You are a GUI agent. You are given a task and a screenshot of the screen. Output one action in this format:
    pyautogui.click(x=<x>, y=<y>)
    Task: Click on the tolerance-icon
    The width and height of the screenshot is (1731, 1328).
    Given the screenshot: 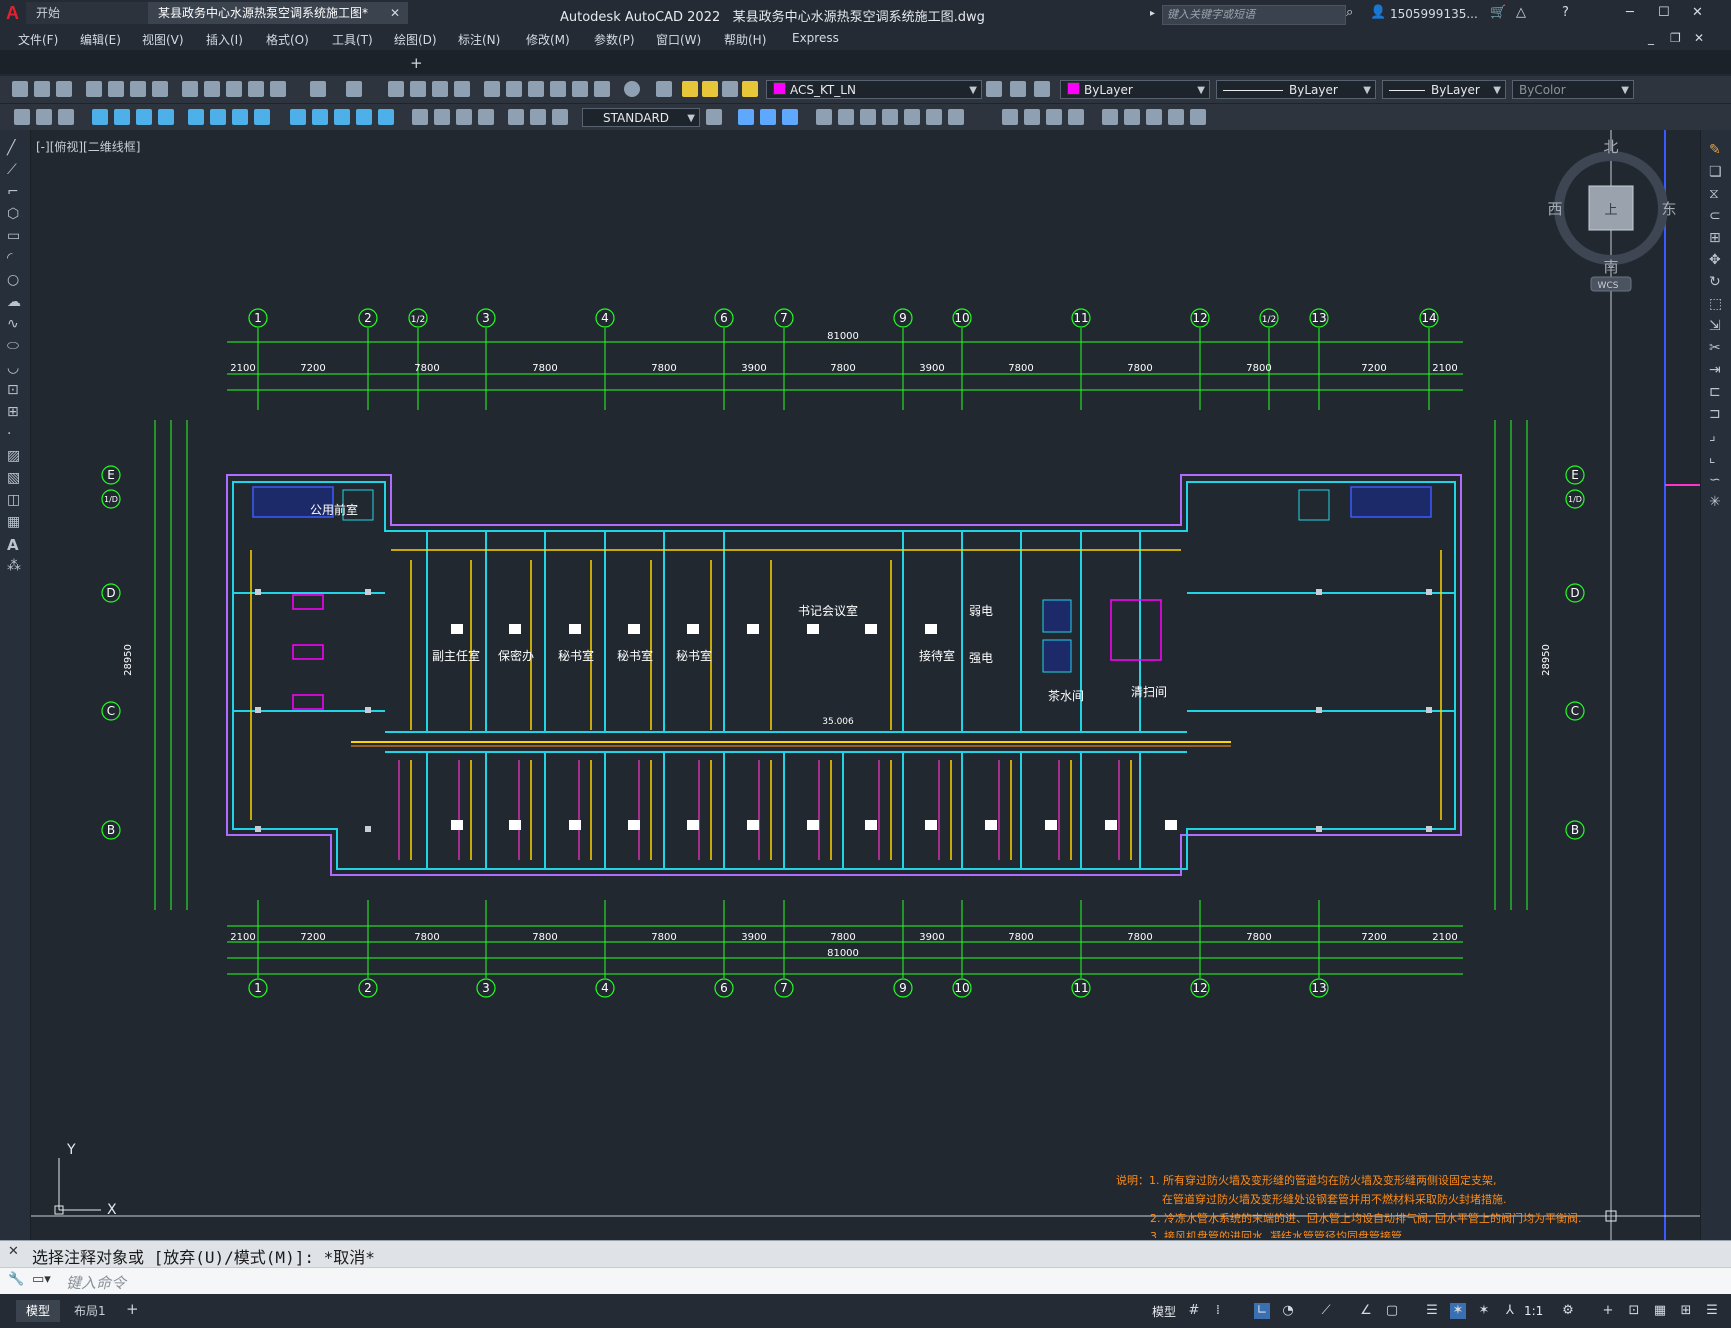 What is the action you would take?
    pyautogui.click(x=420, y=117)
    